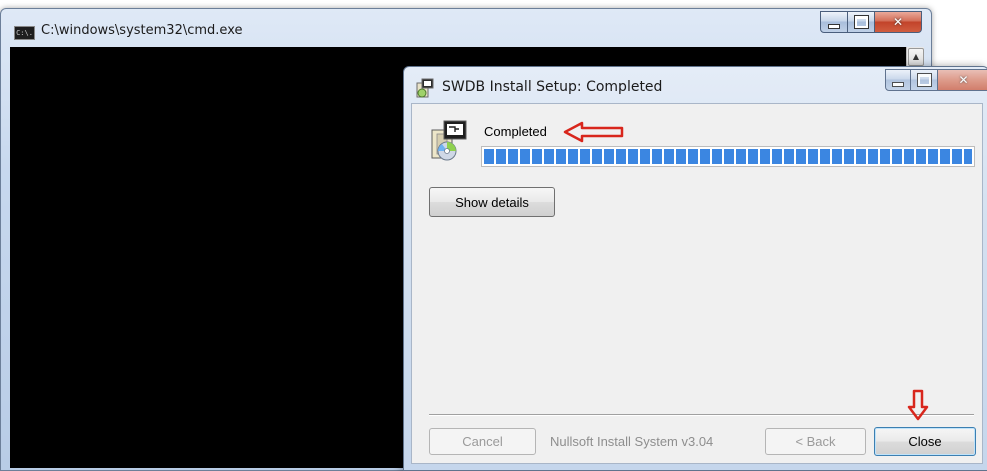  Describe the element at coordinates (701, 415) in the screenshot. I see `footer-separator` at that location.